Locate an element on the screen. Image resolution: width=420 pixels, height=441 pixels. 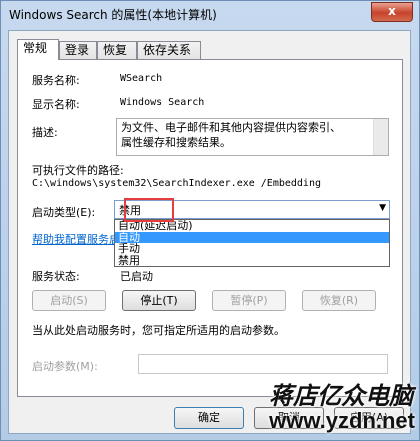
close-icon: x is located at coordinates (392, 11).